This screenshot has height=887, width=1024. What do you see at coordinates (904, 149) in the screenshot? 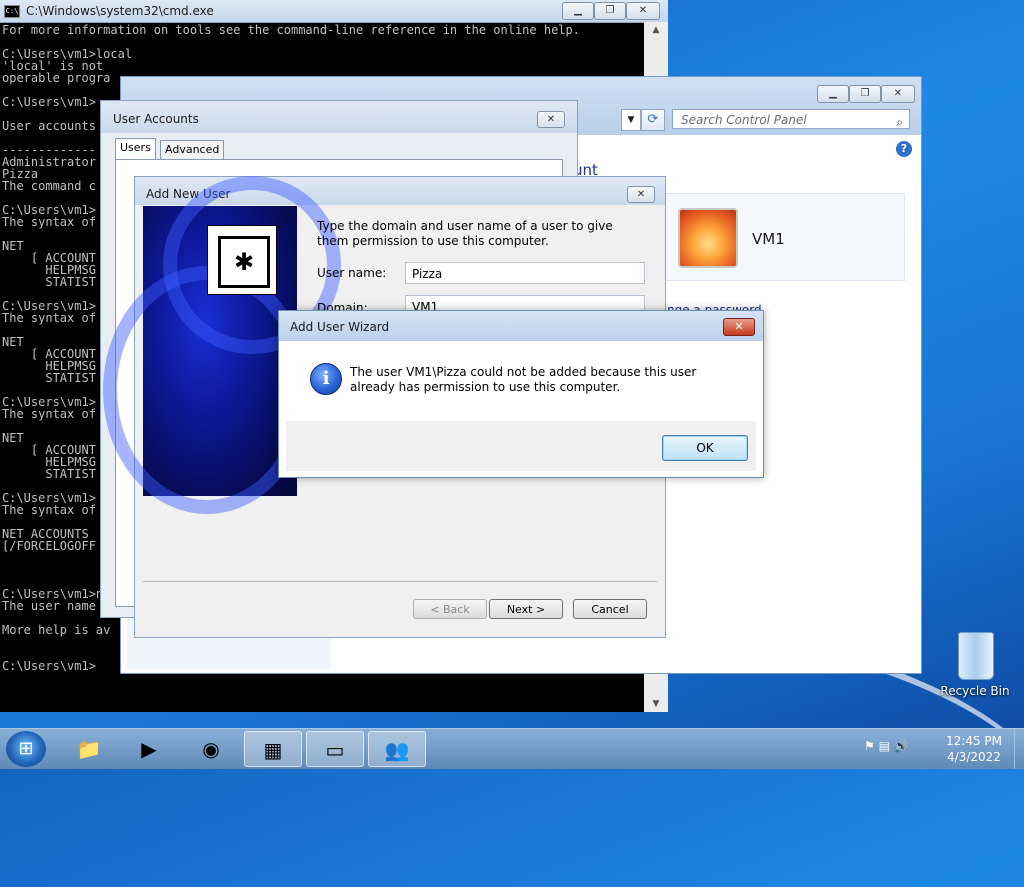
I see `help-icon: ?` at bounding box center [904, 149].